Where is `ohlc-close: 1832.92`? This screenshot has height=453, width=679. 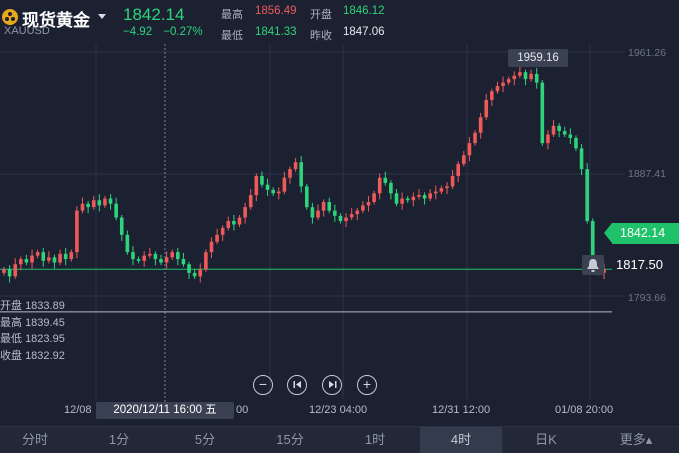
ohlc-close: 1832.92 is located at coordinates (45, 355).